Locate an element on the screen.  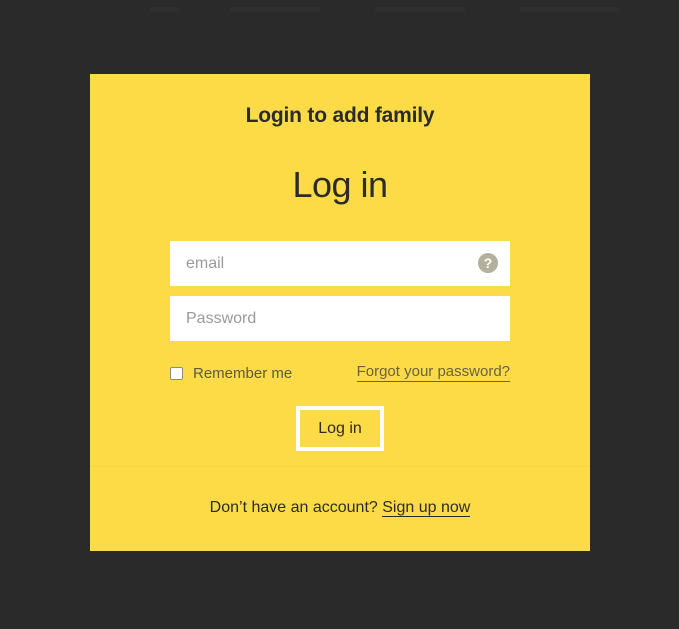
question-circle-icon: ? is located at coordinates (488, 263).